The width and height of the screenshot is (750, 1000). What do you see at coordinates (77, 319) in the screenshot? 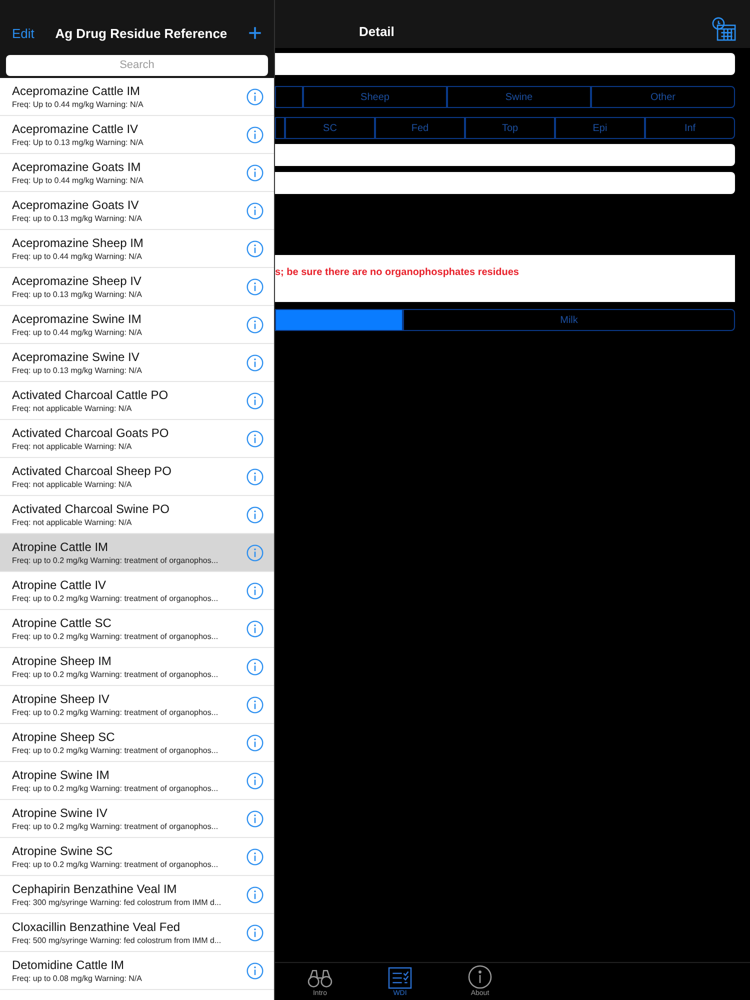
I see `item-title: Acepromazine Swine IM` at bounding box center [77, 319].